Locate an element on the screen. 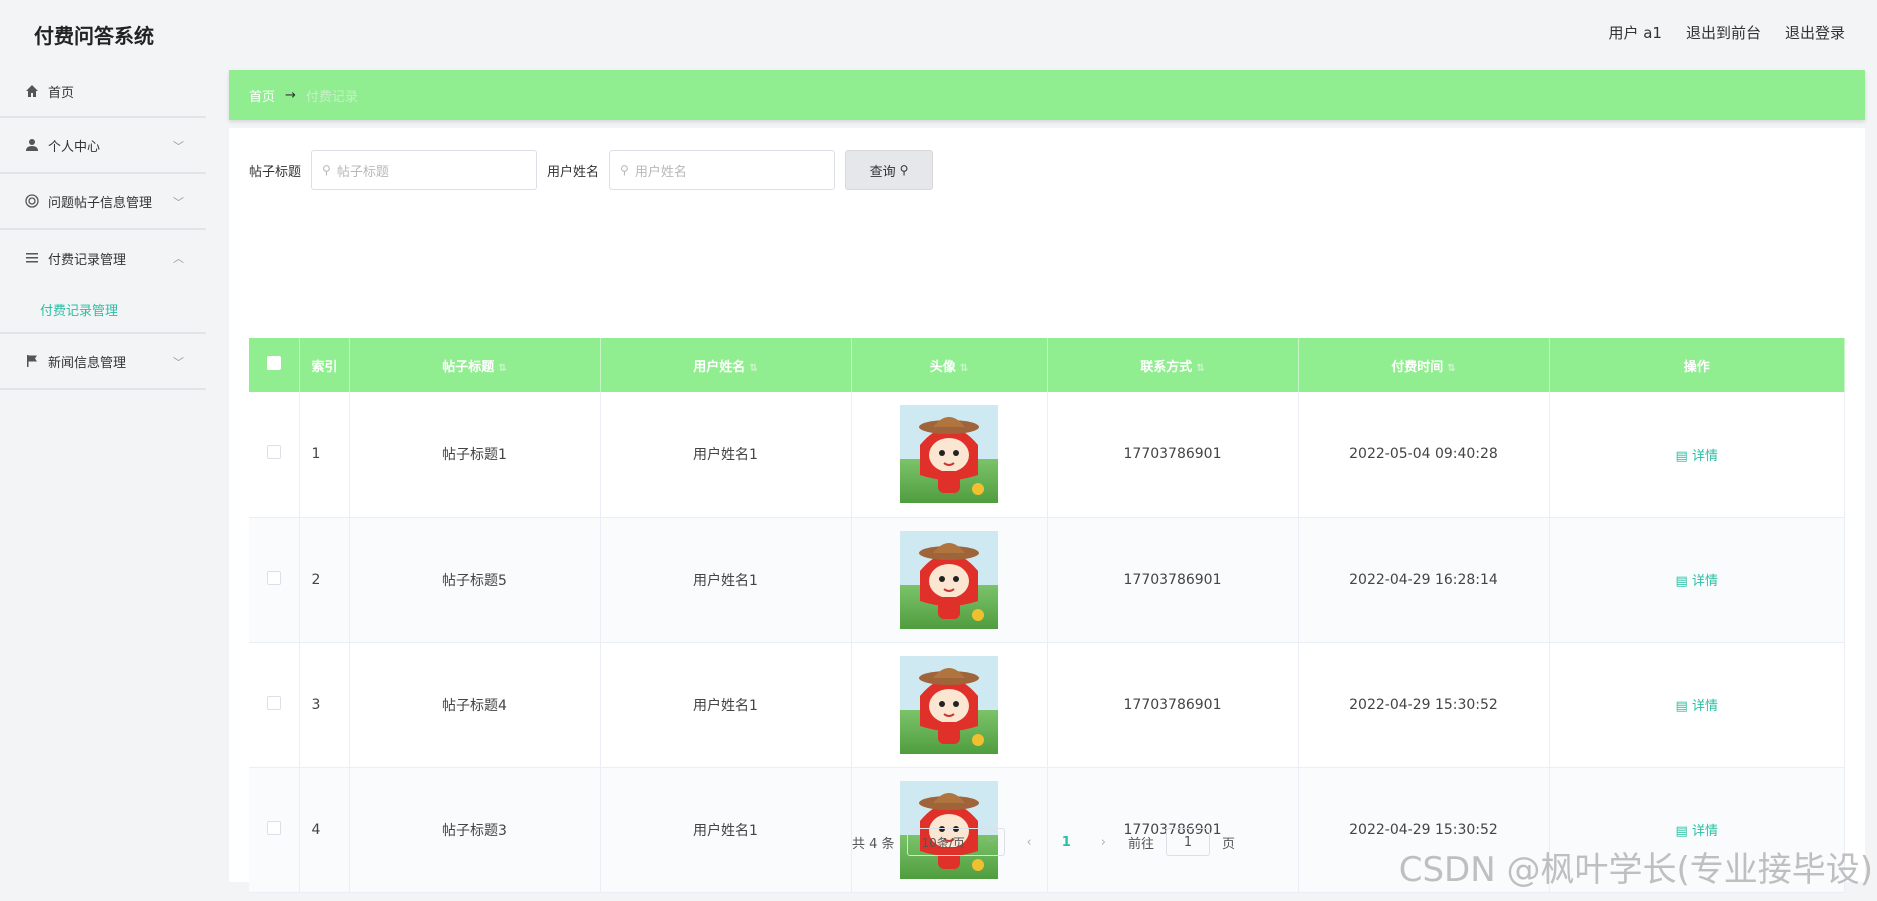 This screenshot has width=1877, height=901. circle-icon is located at coordinates (32, 201).